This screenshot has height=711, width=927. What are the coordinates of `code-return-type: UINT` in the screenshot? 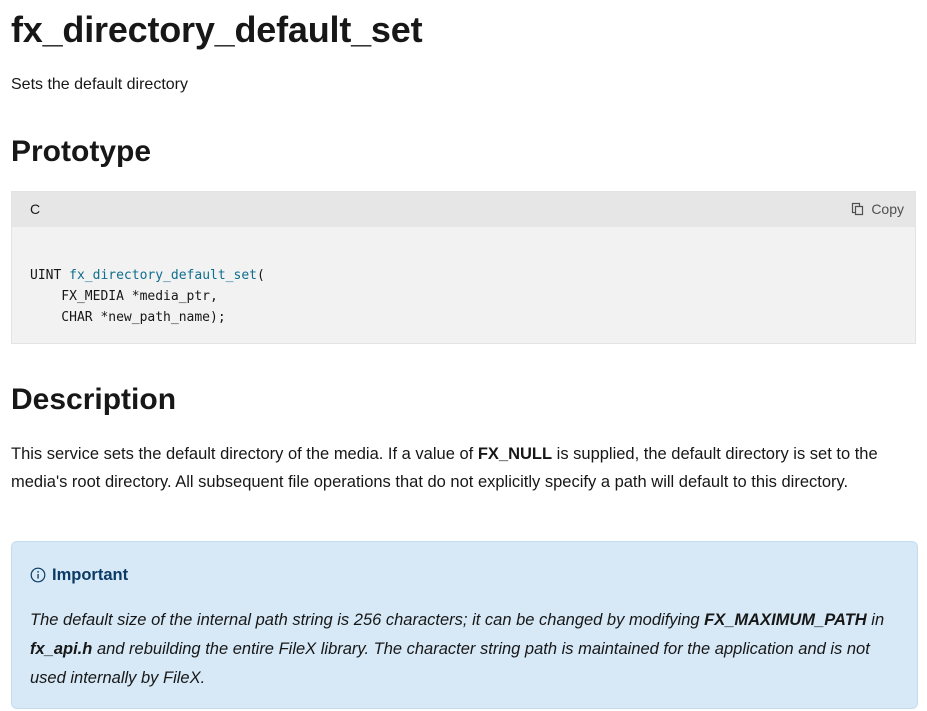 It's located at (50, 275).